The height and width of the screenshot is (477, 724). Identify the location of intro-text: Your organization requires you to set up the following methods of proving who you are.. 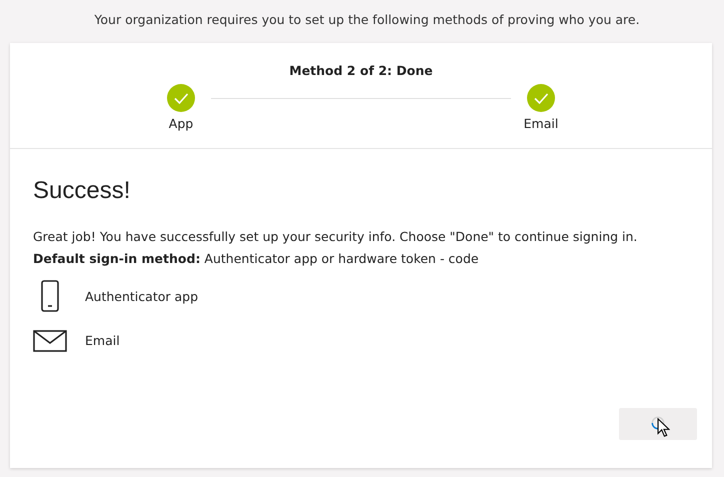
(367, 20).